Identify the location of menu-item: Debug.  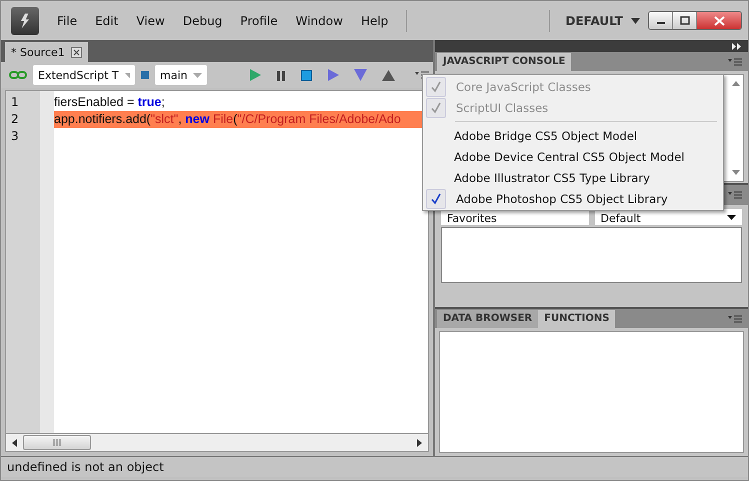
(202, 21).